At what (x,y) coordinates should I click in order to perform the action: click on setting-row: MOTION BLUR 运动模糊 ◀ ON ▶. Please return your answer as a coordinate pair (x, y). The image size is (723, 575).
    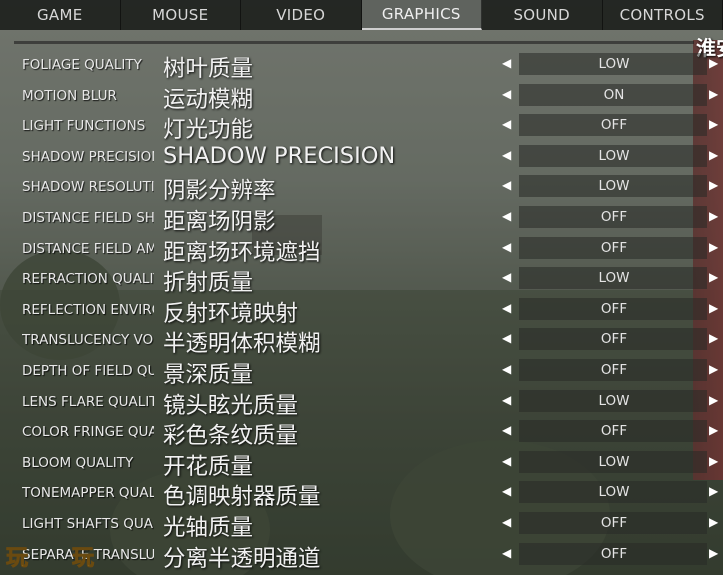
    Looking at the image, I should click on (366, 97).